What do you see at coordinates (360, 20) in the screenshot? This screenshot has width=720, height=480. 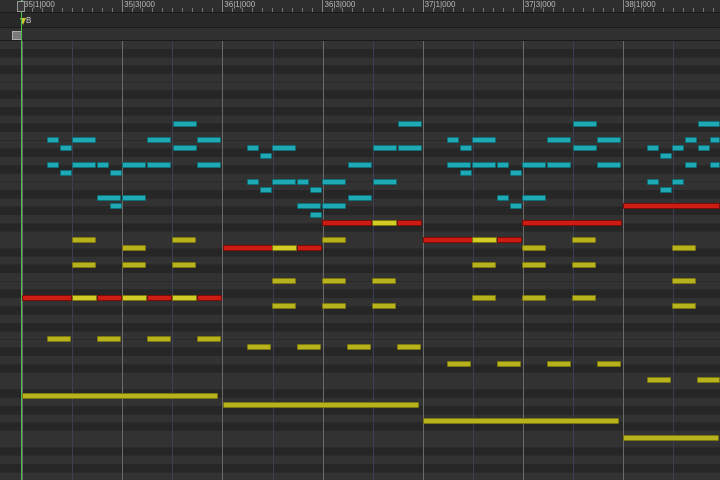 I see `marker-lane` at bounding box center [360, 20].